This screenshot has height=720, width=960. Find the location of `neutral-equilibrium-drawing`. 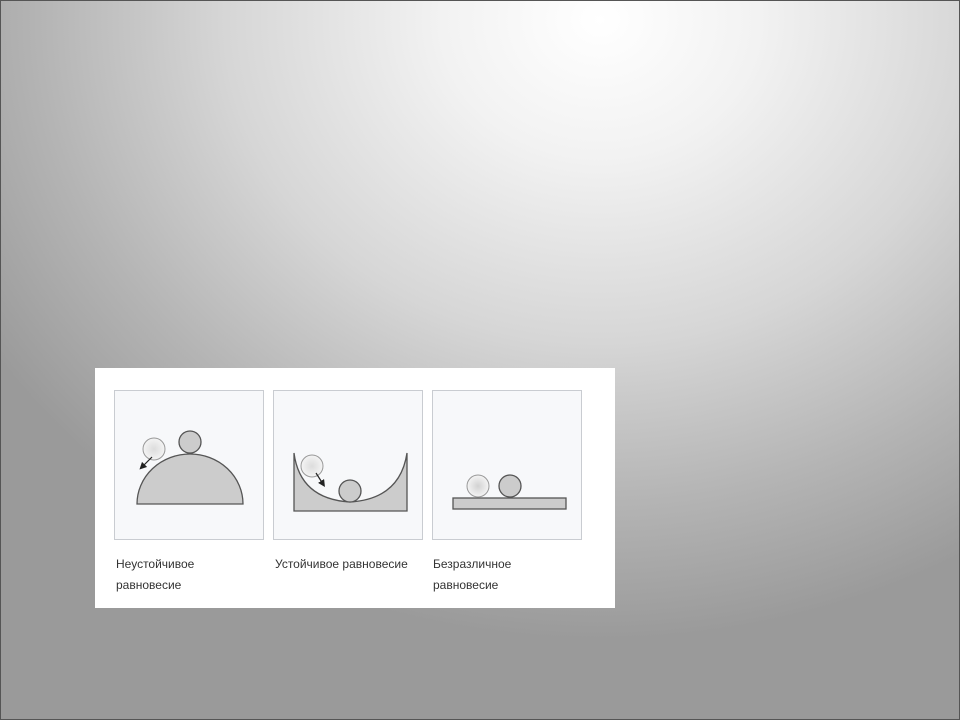

neutral-equilibrium-drawing is located at coordinates (509, 492).